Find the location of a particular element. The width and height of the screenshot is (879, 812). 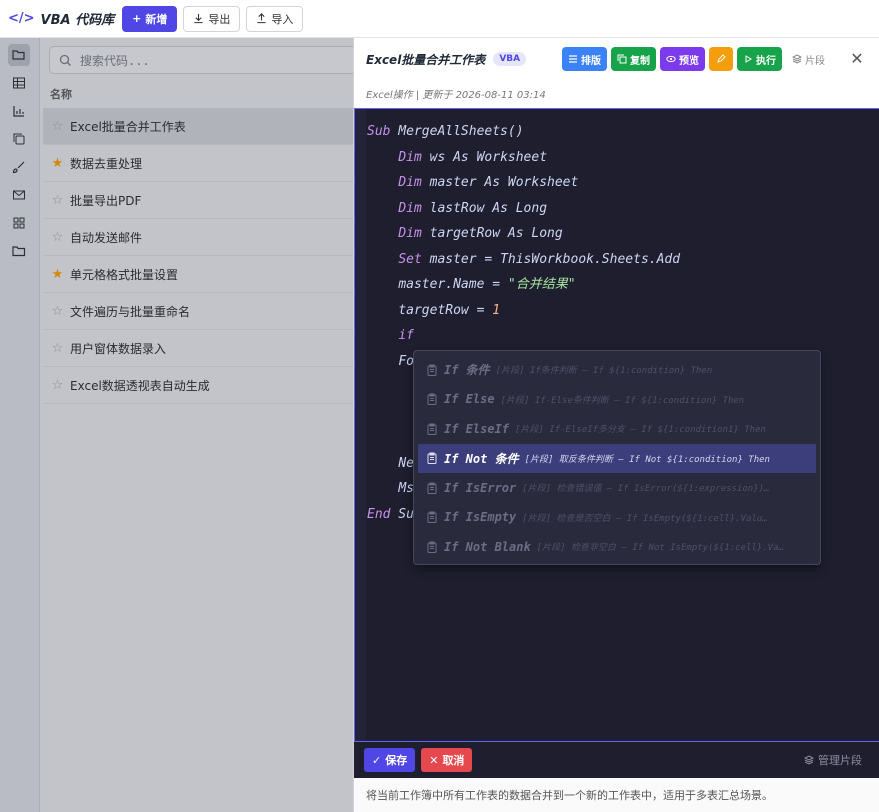

list-item: ☆ 文件遍历与批量重命名 is located at coordinates (198, 311).